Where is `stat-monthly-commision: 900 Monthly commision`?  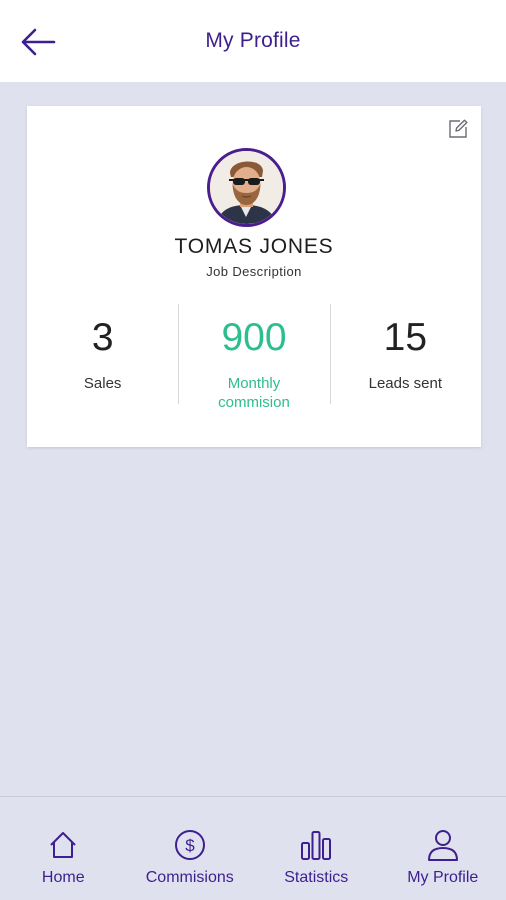
stat-monthly-commision: 900 Monthly commision is located at coordinates (253, 357).